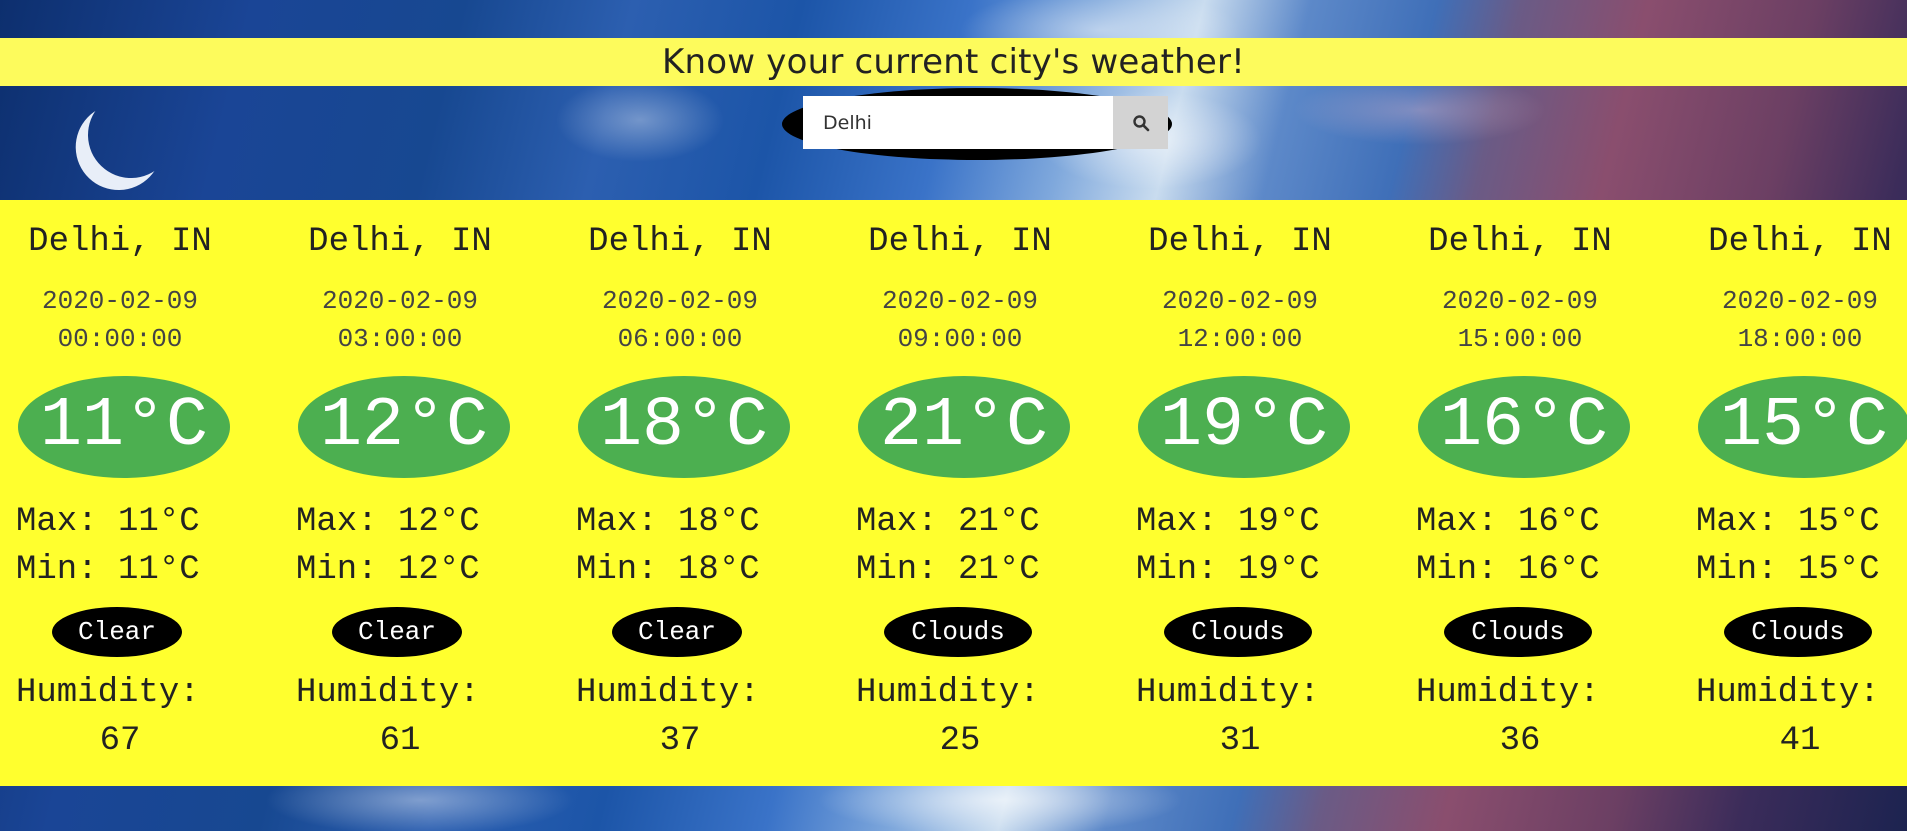 This screenshot has height=831, width=1907. What do you see at coordinates (1802, 427) in the screenshot?
I see `temperature-badge: 15°C` at bounding box center [1802, 427].